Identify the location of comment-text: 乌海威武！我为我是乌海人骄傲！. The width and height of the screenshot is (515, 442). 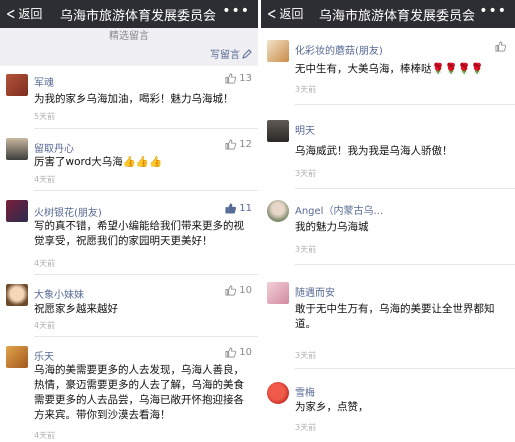
(374, 151).